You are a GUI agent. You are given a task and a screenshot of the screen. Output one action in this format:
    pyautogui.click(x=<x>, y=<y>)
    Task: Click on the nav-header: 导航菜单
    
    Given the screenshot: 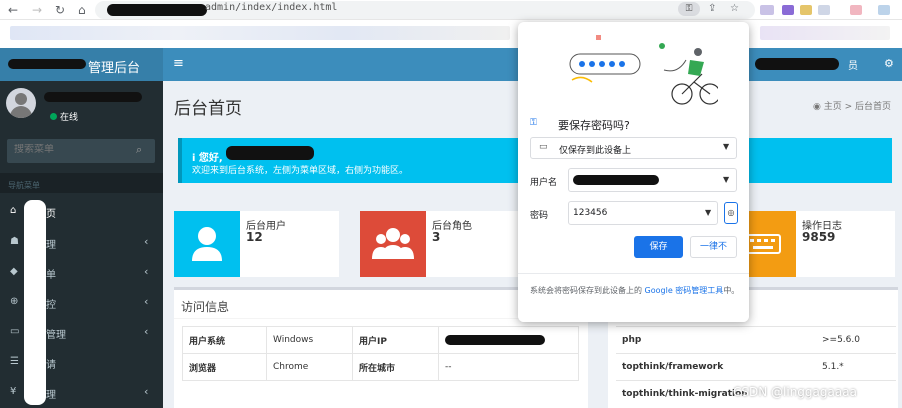 What is the action you would take?
    pyautogui.click(x=24, y=185)
    